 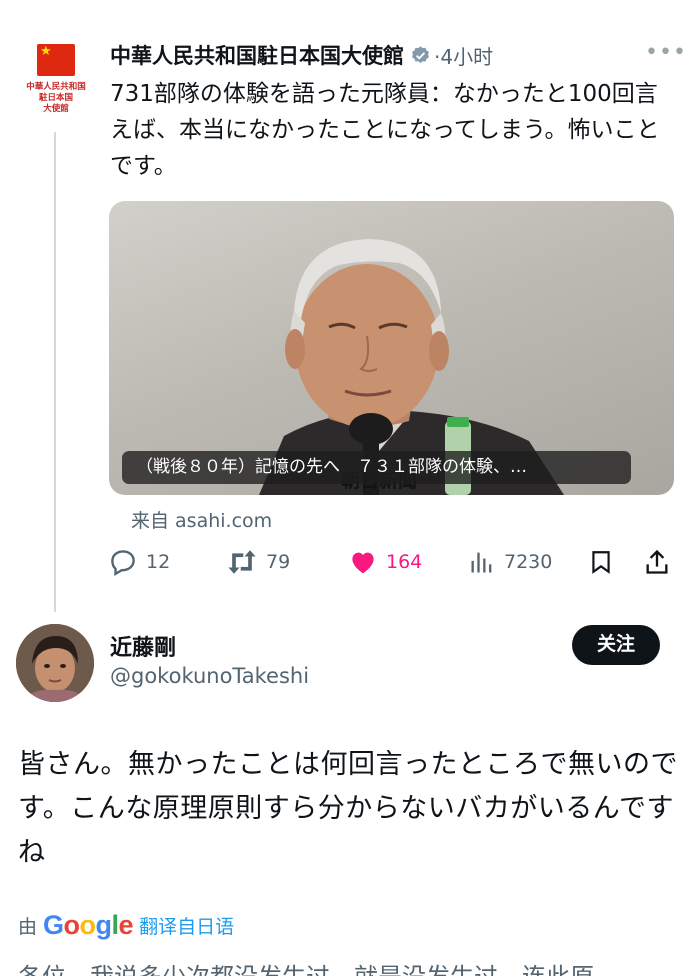 What do you see at coordinates (657, 561) in the screenshot?
I see `share-icon` at bounding box center [657, 561].